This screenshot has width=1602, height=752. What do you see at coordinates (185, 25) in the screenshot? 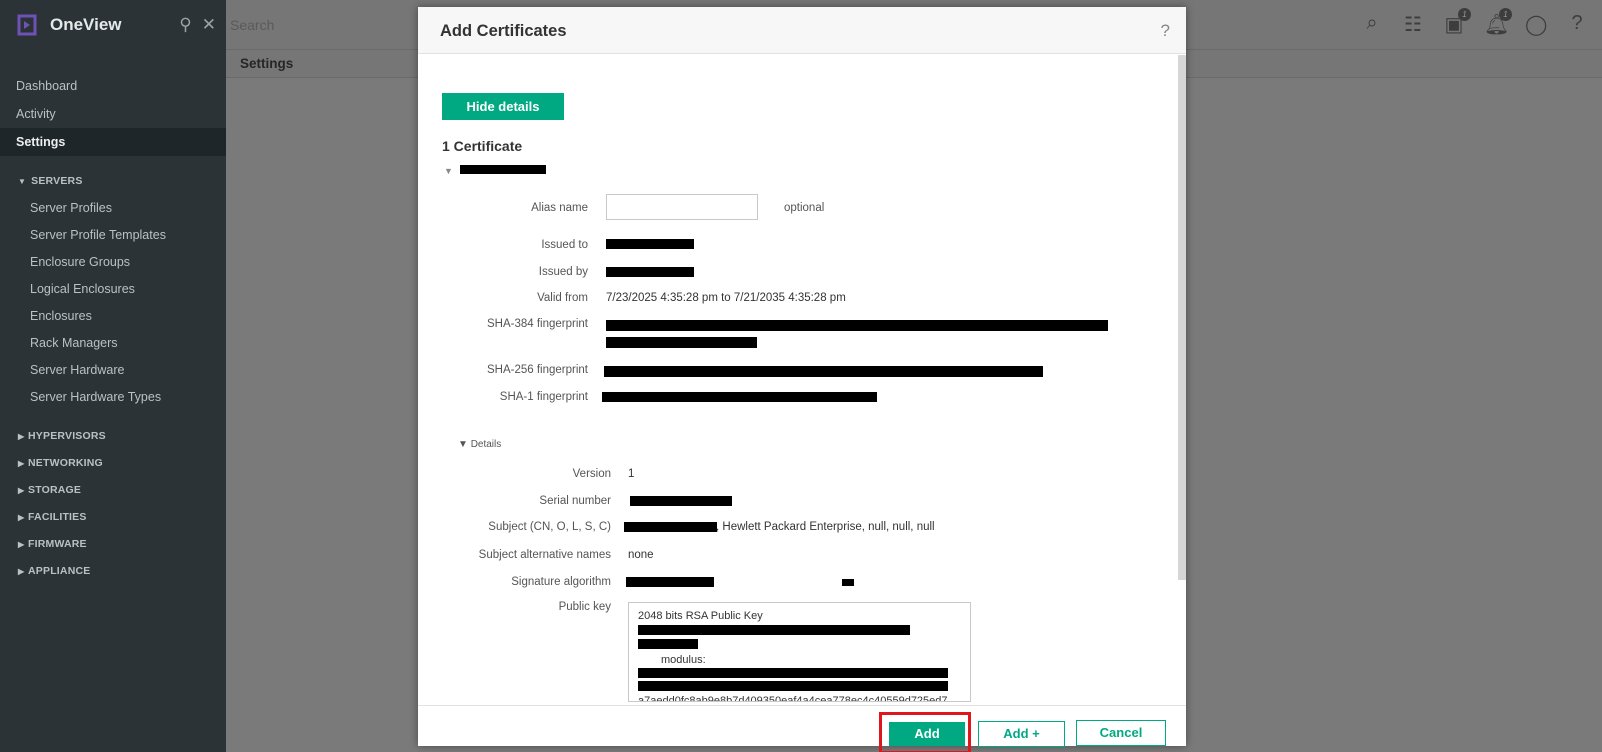
I see `pin-icon: ⚲` at bounding box center [185, 25].